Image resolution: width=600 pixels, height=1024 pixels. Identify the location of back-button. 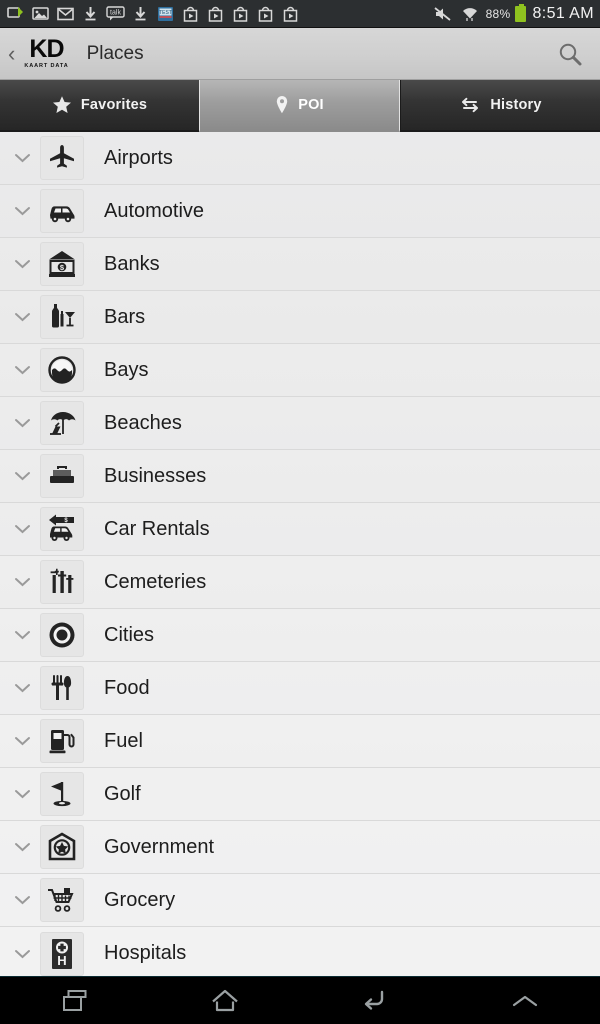
(375, 1000).